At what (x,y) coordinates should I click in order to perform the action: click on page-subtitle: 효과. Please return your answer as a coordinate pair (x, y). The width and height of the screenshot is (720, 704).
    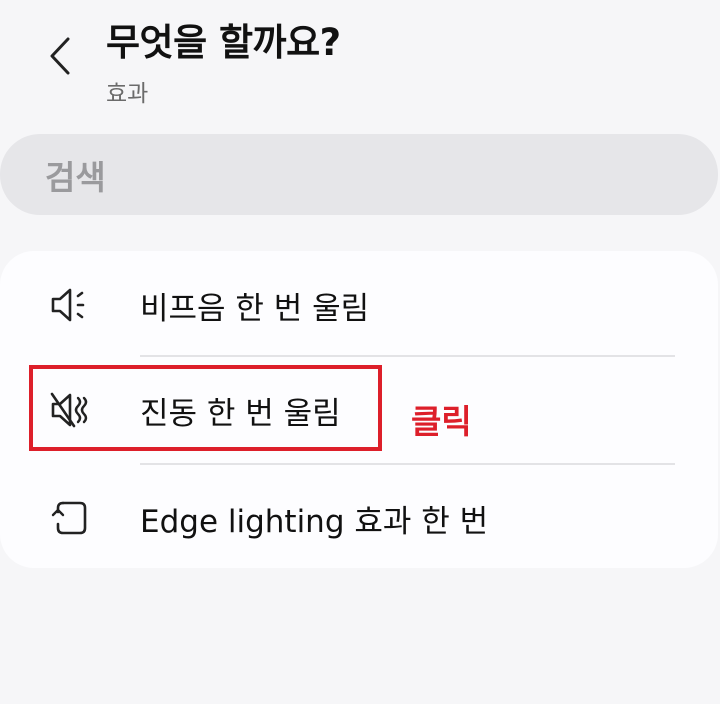
    Looking at the image, I should click on (127, 94).